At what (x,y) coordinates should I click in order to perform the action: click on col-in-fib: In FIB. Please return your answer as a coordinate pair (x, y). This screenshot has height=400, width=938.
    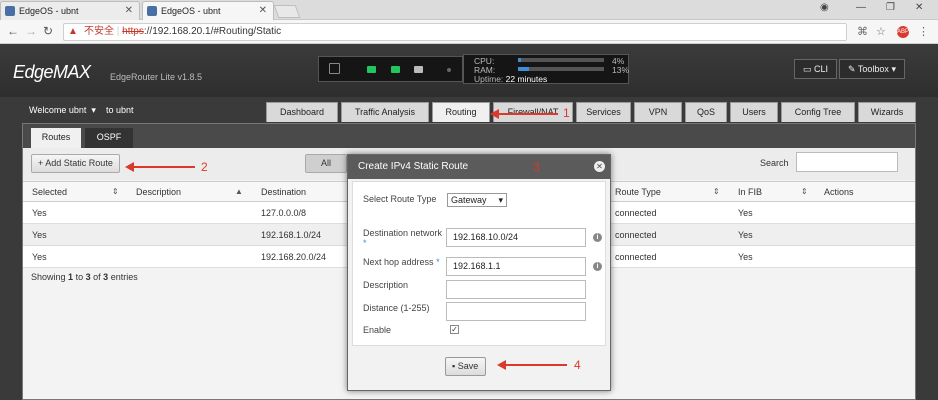
    Looking at the image, I should click on (750, 192).